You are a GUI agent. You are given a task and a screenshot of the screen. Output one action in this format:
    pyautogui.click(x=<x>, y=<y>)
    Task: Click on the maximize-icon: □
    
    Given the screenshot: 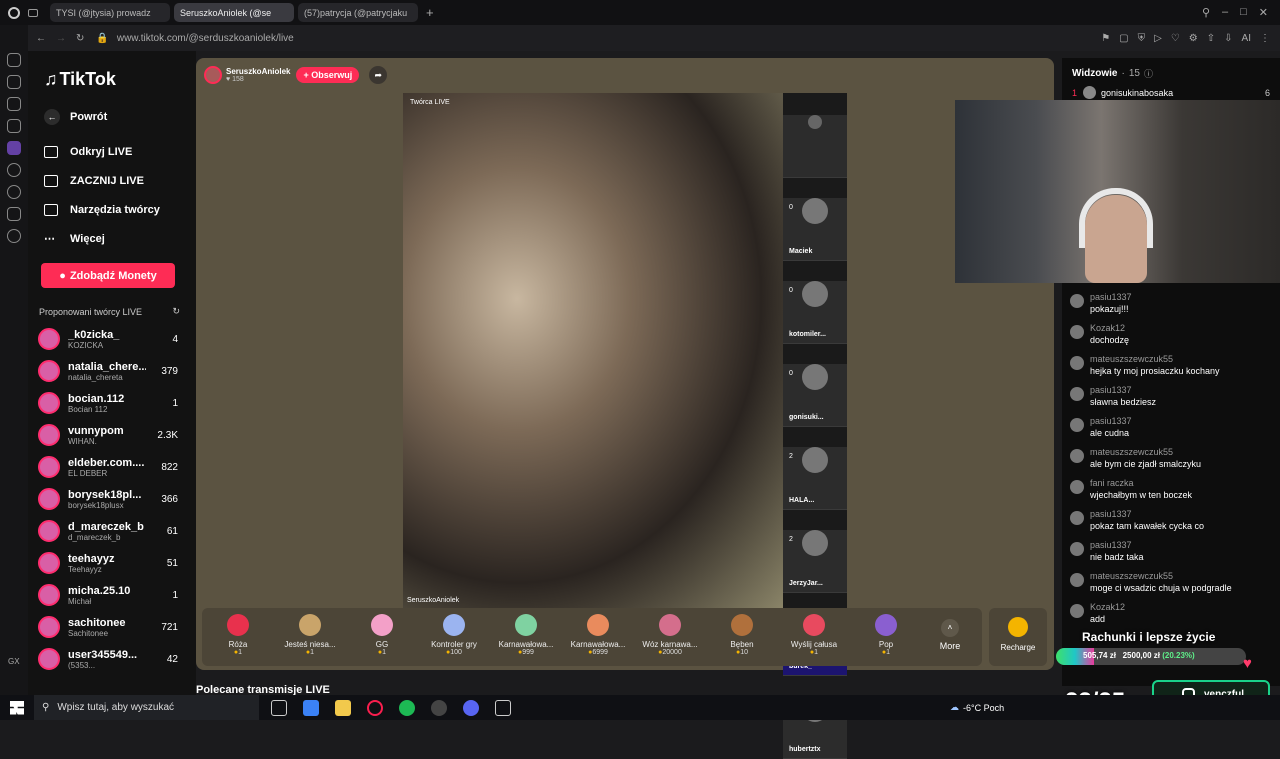 What is the action you would take?
    pyautogui.click(x=1243, y=12)
    